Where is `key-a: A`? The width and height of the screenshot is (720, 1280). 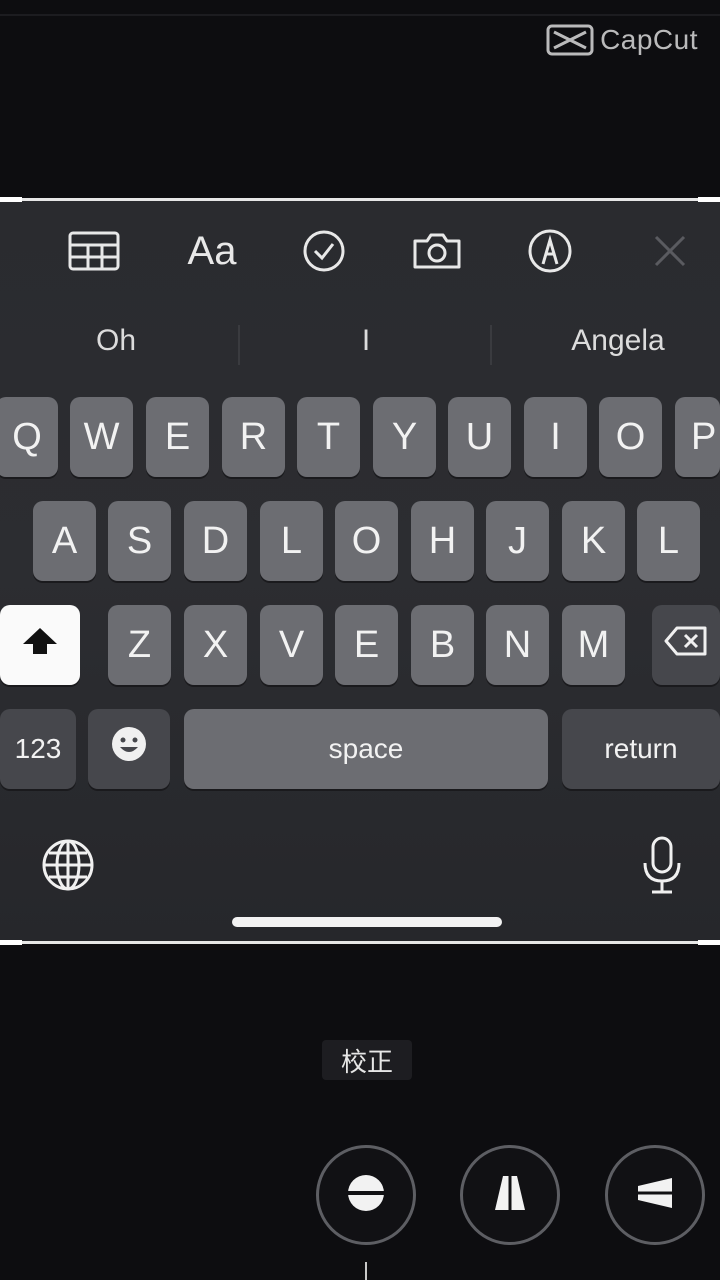
key-a: A is located at coordinates (64, 541).